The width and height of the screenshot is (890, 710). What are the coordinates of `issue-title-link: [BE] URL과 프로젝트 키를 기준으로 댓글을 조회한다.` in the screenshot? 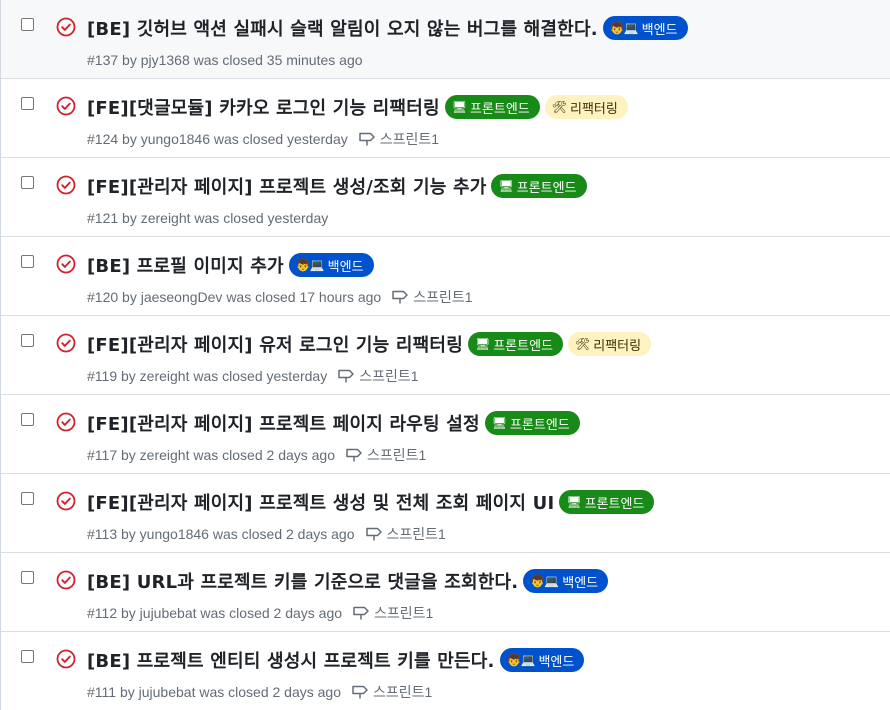 It's located at (302, 581).